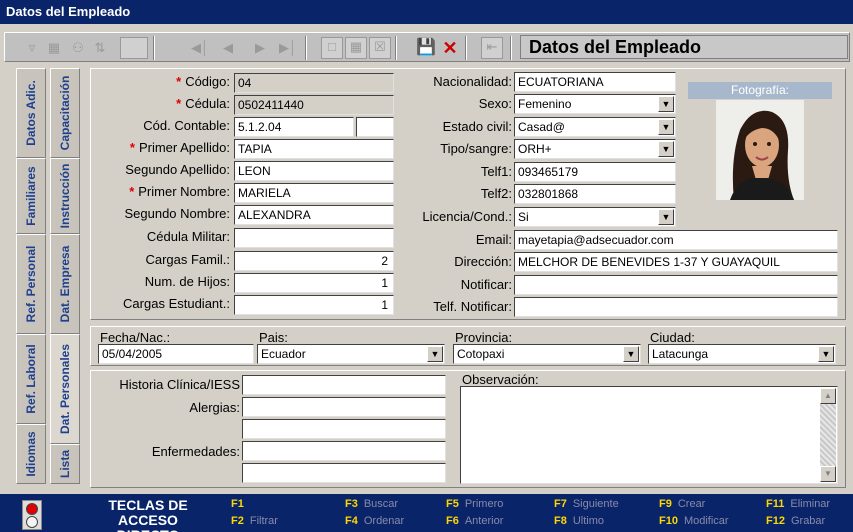 The image size is (853, 532). I want to click on tab-lista: Lista, so click(65, 464).